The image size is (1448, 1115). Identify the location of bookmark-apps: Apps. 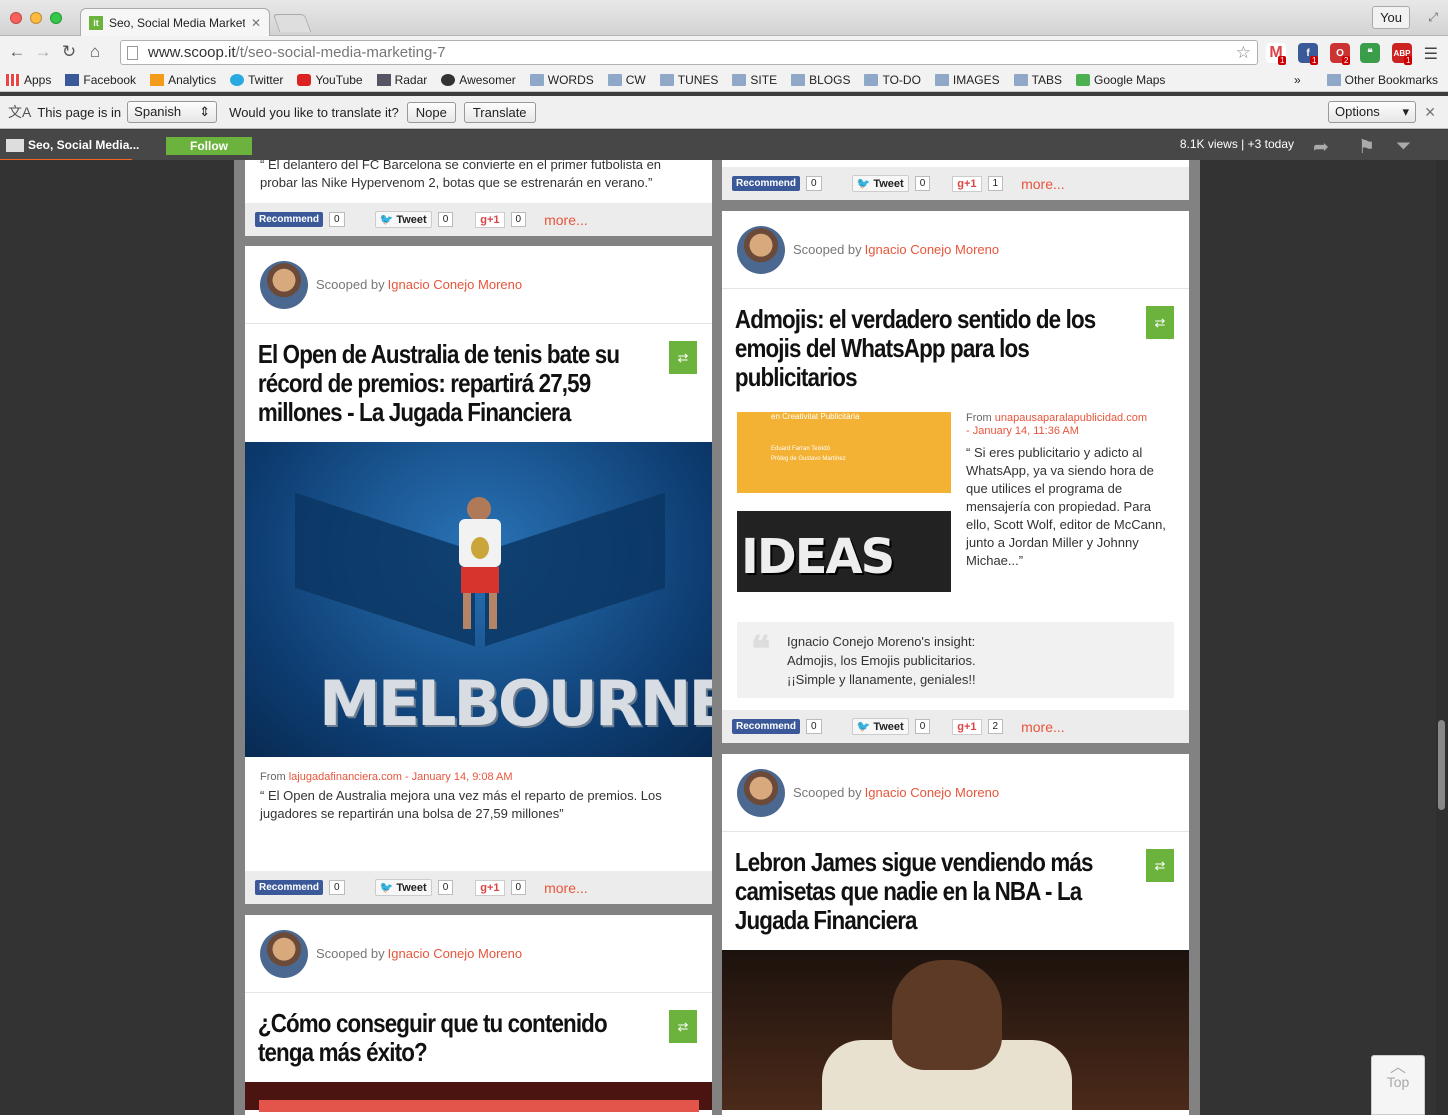
(28, 80).